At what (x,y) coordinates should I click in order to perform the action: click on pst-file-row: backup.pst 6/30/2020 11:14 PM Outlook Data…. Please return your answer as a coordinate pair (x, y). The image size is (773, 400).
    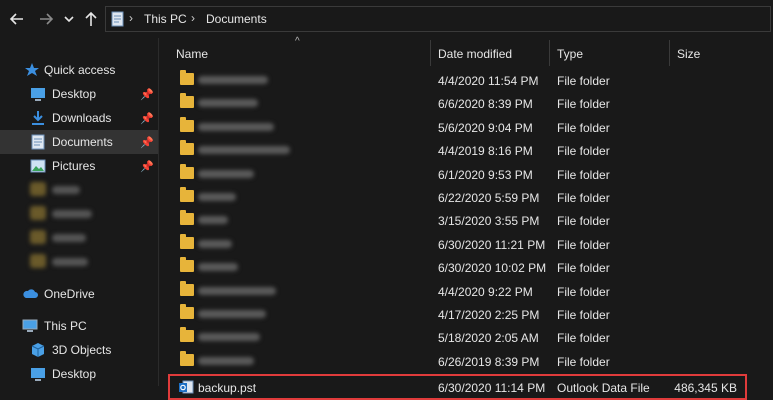
    Looking at the image, I should click on (457, 387).